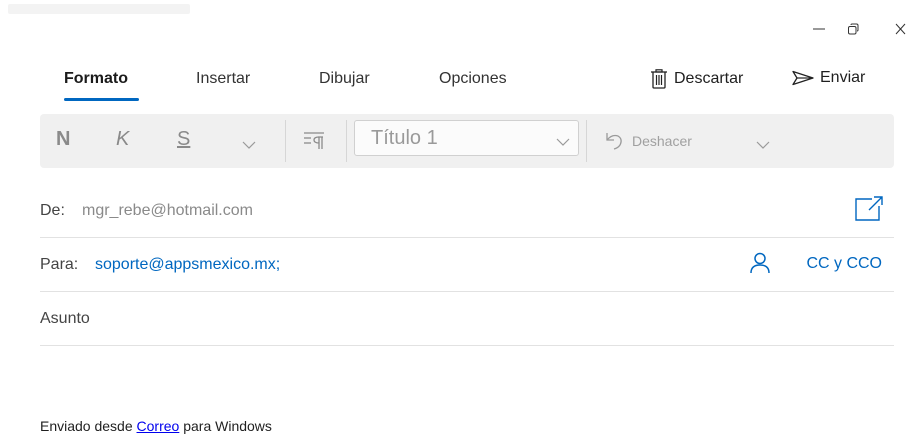 This screenshot has height=438, width=912. I want to click on window-title-placeholder, so click(99, 9).